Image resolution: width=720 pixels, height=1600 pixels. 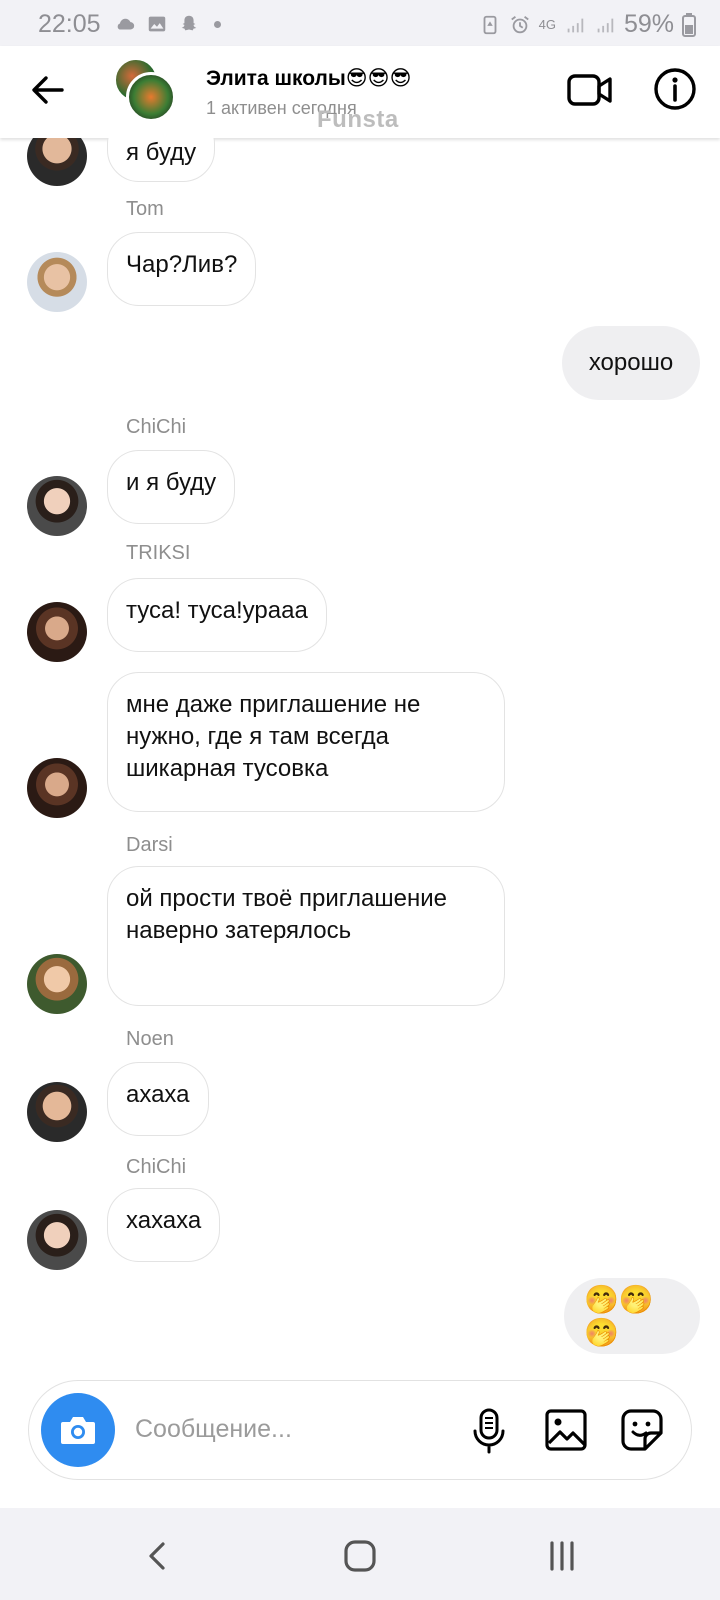 I want to click on chat-header: Элита школы😎😎😎 1 активен сегодня Funsta, so click(x=360, y=92).